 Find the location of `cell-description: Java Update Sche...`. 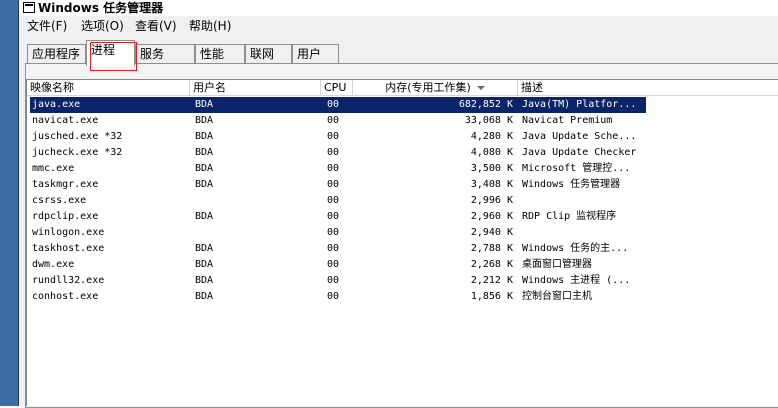

cell-description: Java Update Sche... is located at coordinates (579, 136).